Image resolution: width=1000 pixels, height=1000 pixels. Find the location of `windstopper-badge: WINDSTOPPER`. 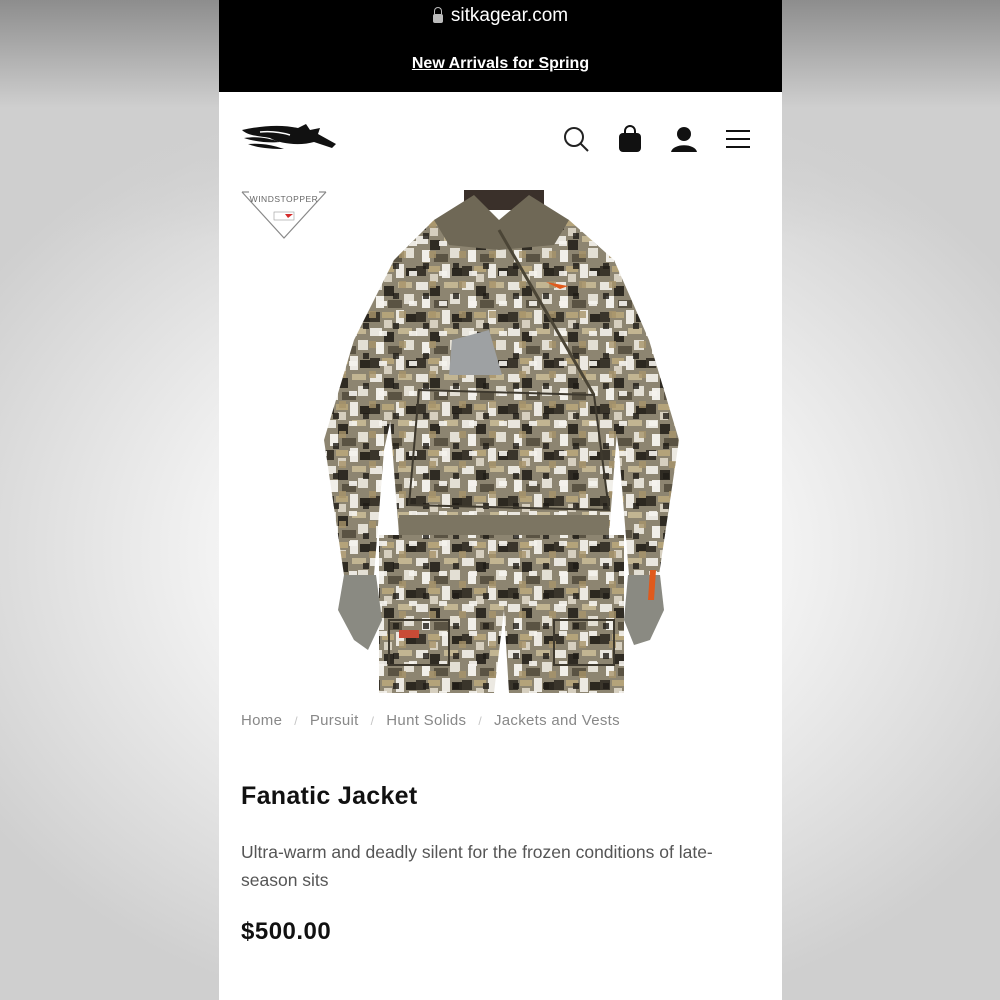

windstopper-badge: WINDSTOPPER is located at coordinates (284, 217).